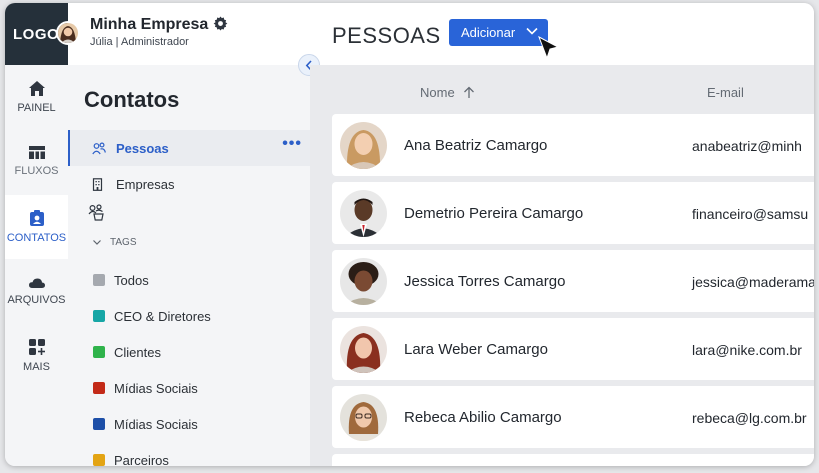 The height and width of the screenshot is (473, 819). Describe the element at coordinates (36, 283) in the screenshot. I see `cloud-icon` at that location.